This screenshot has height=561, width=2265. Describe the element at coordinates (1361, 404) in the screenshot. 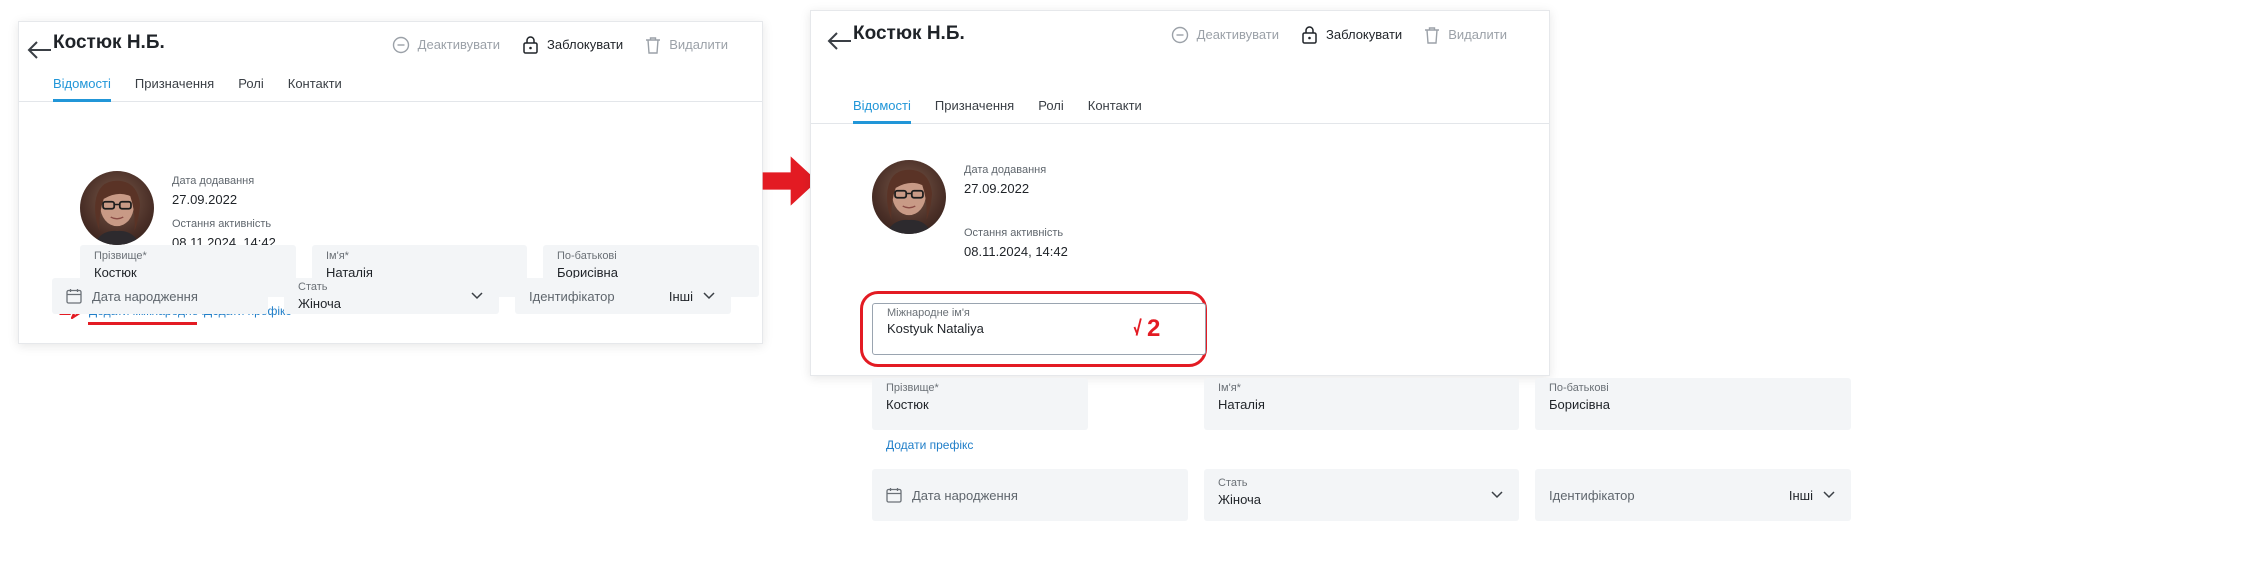

I see `name-field: Ім'я* Наталія` at that location.